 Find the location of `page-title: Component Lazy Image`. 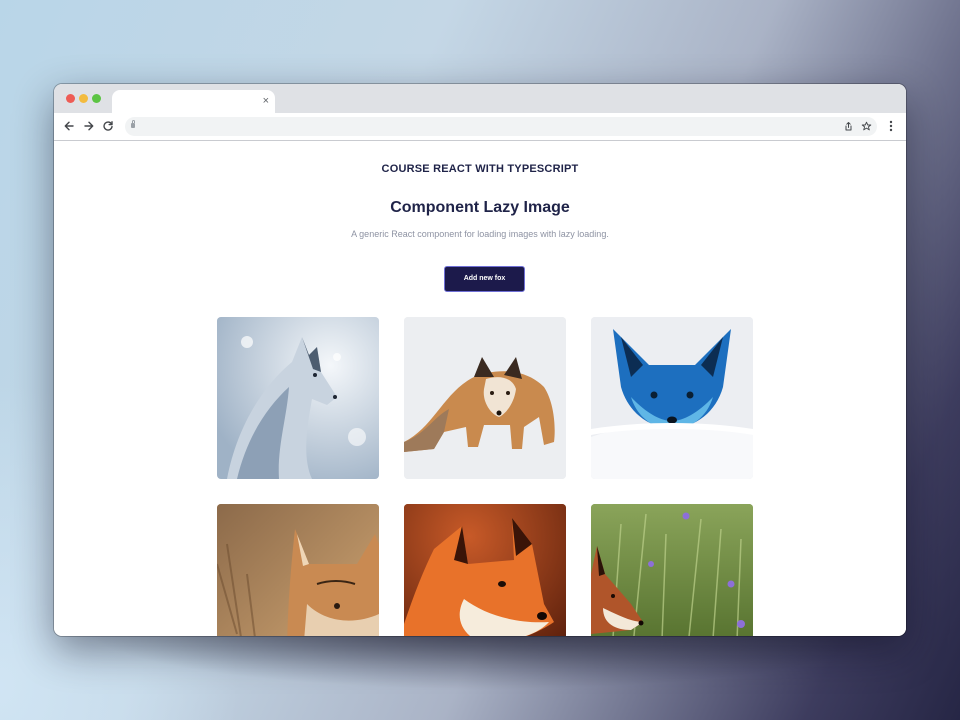

page-title: Component Lazy Image is located at coordinates (480, 207).